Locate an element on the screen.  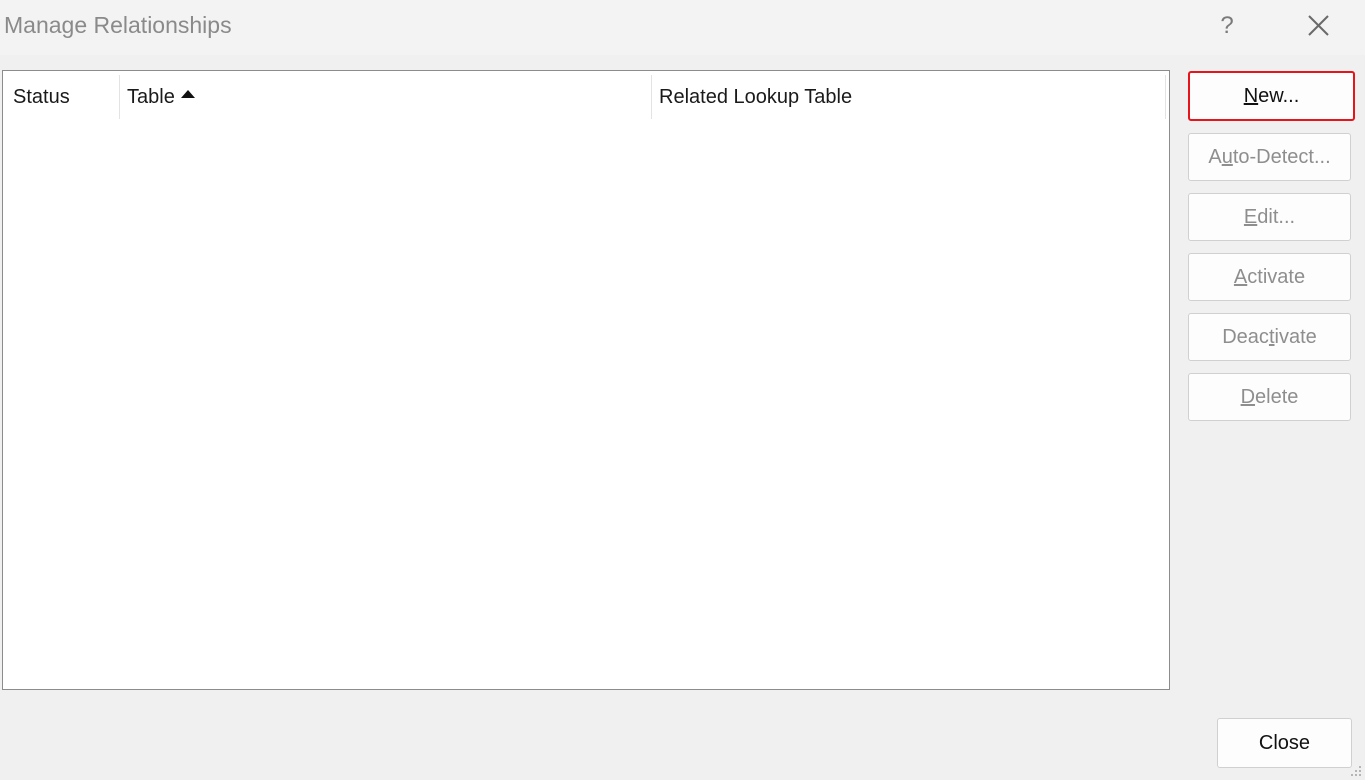
delete-button: Delete is located at coordinates (1269, 397).